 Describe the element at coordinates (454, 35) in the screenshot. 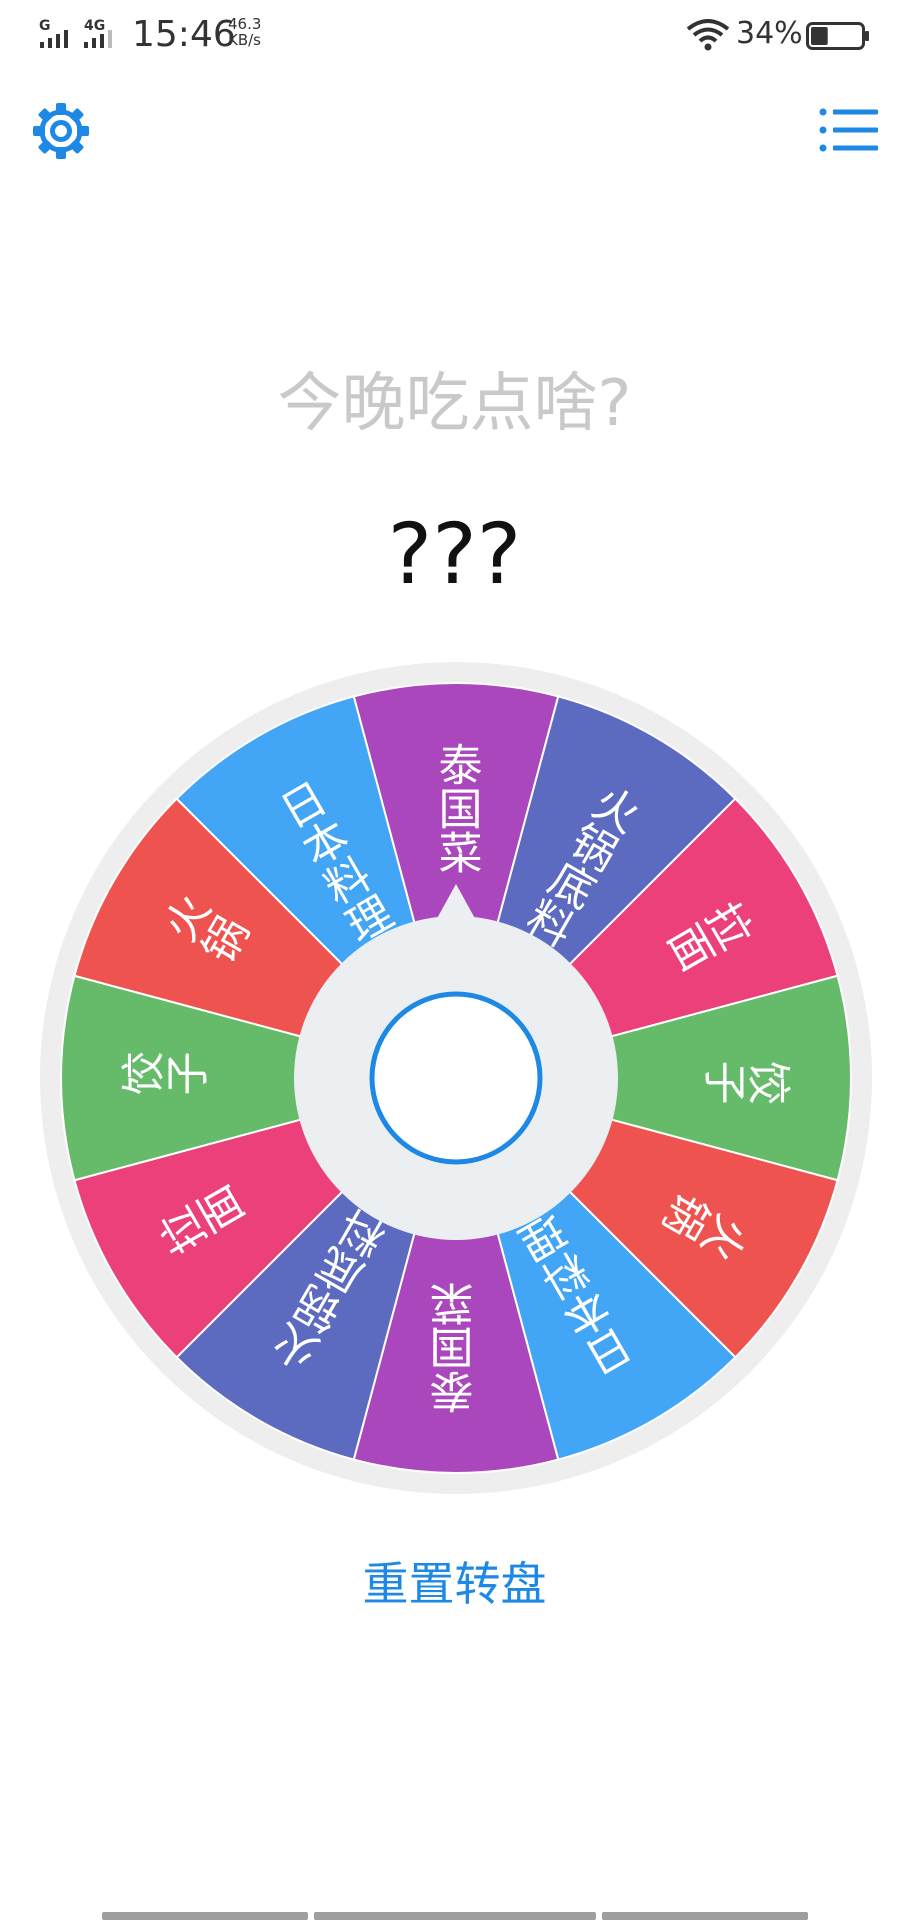

I see `status-bar: G 4G 15:46 46.3 KB/s 34%` at that location.